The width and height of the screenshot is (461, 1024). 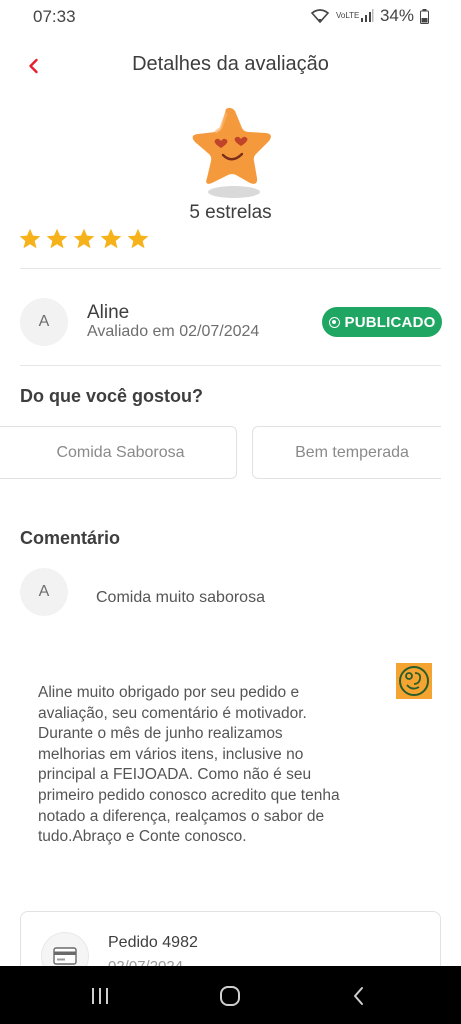 What do you see at coordinates (112, 396) in the screenshot?
I see `likes-section-title: Do que você gostou?` at bounding box center [112, 396].